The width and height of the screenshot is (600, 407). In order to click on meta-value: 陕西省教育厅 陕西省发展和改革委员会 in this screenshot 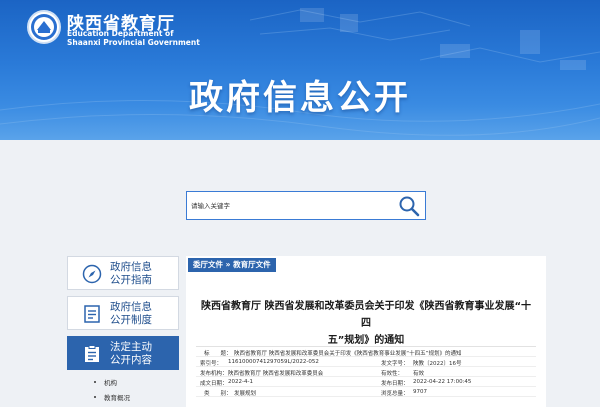, I will do `click(276, 374)`.